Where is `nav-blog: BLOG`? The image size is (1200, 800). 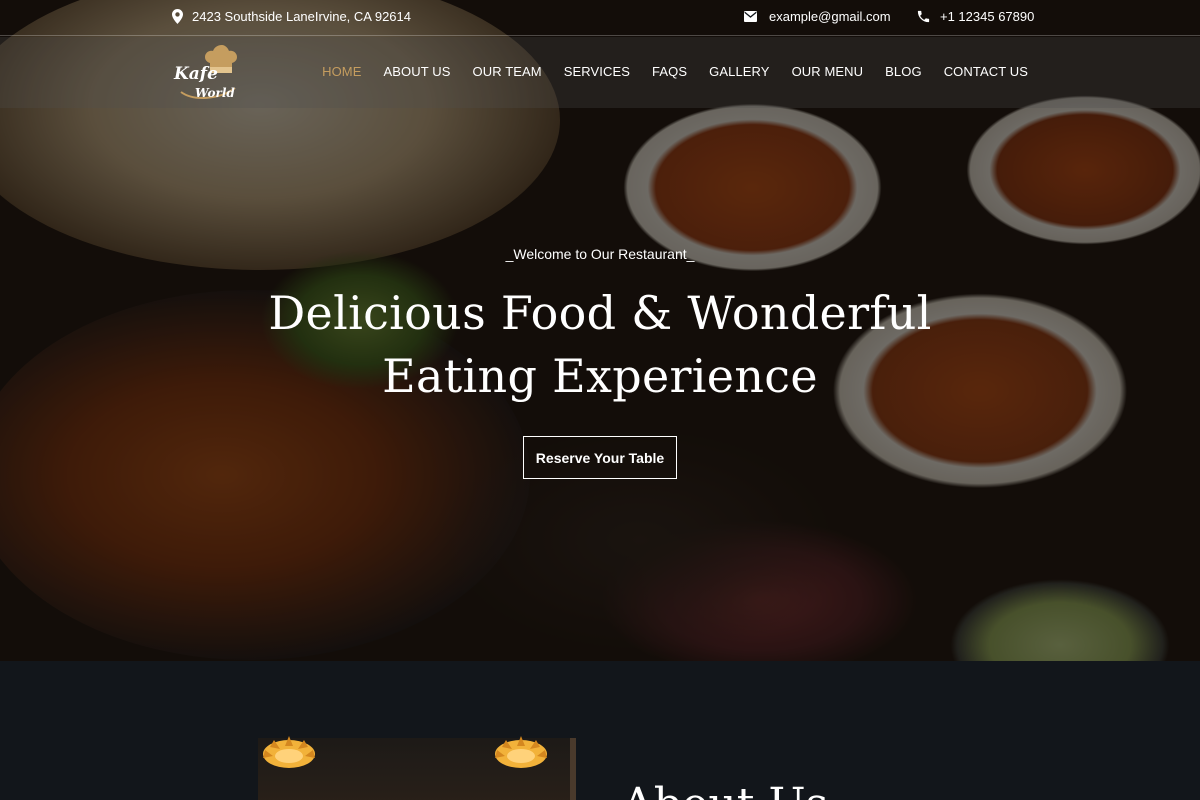
nav-blog: BLOG is located at coordinates (903, 71).